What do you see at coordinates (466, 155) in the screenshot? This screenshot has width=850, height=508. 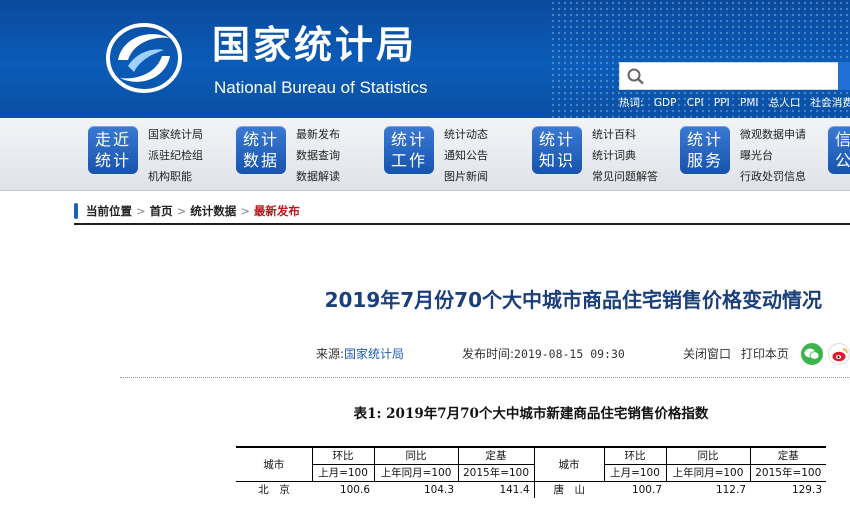 I see `nav-link-notices: 通知公告` at bounding box center [466, 155].